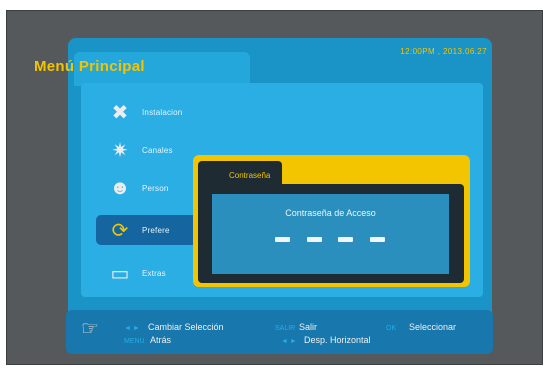 This screenshot has height=369, width=549. I want to click on tools-icon: ✖, so click(120, 112).